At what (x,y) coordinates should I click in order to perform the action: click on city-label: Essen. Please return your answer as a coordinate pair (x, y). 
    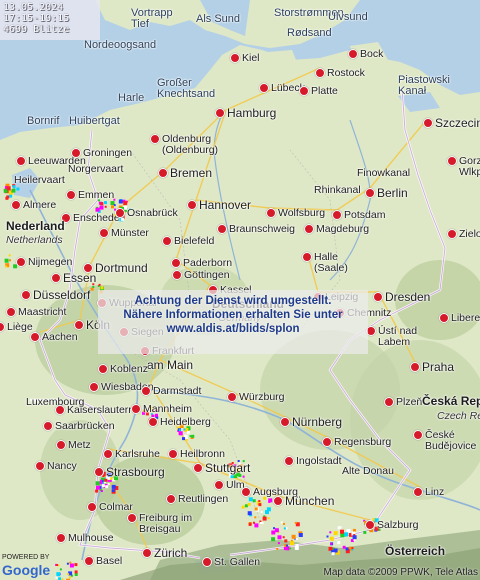
    Looking at the image, I should click on (80, 278).